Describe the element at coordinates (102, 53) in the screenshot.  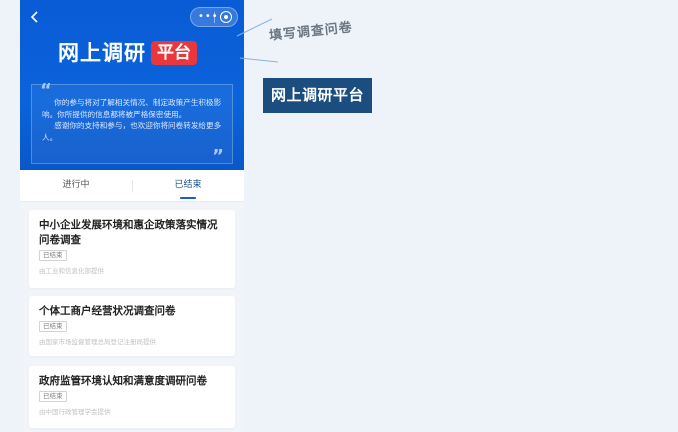
I see `title-main: 网上调研` at that location.